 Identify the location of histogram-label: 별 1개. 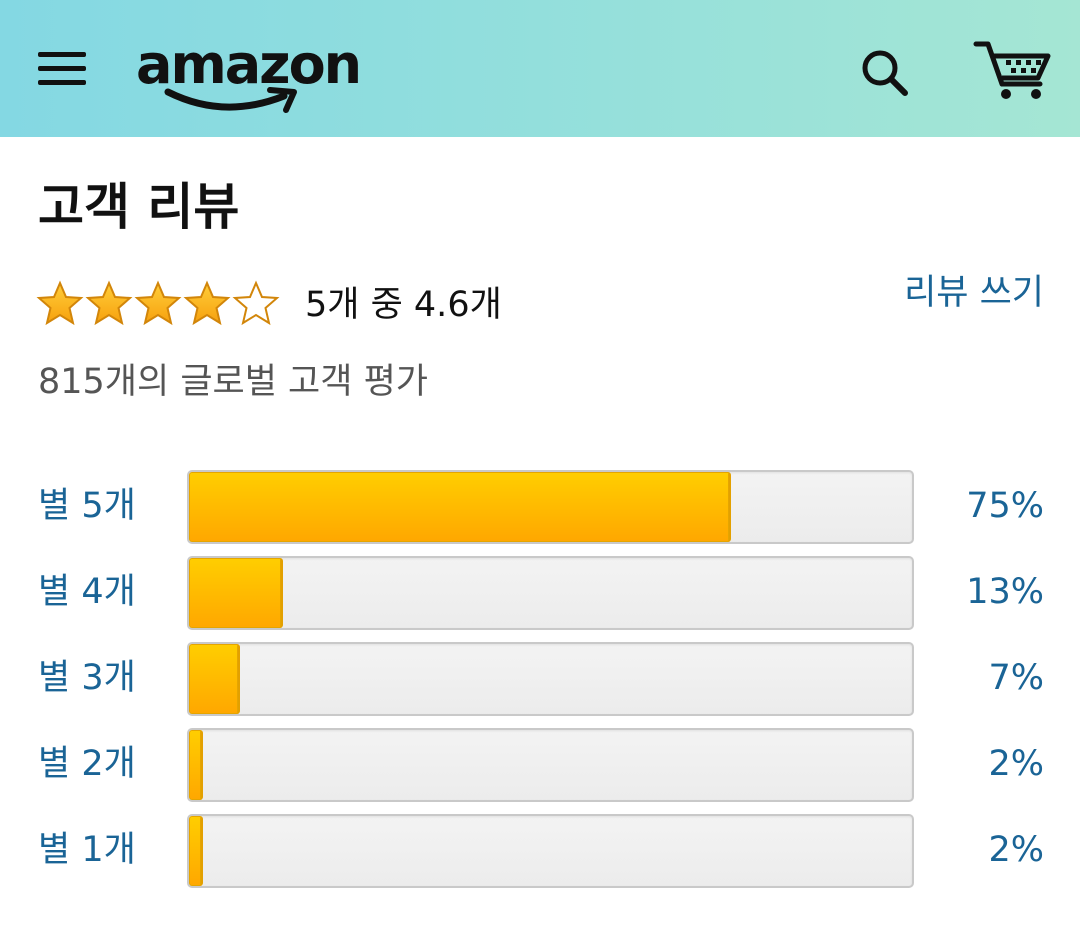
(87, 850).